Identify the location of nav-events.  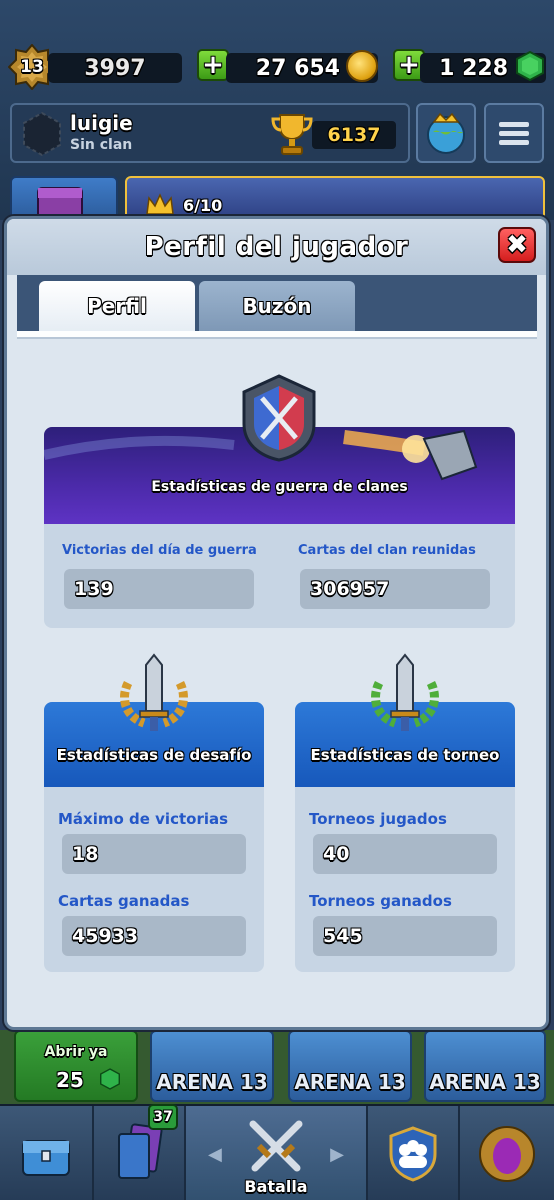
(507, 1153).